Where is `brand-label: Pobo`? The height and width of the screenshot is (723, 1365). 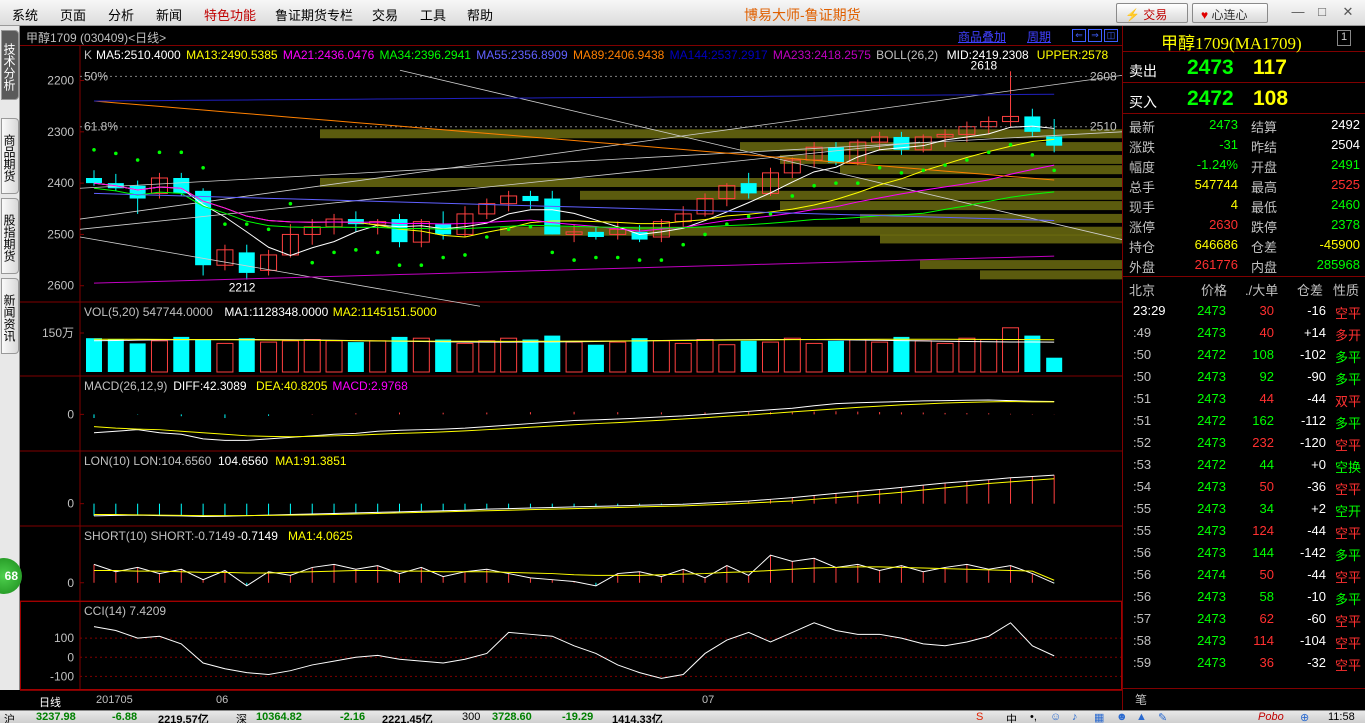 brand-label: Pobo is located at coordinates (1271, 717).